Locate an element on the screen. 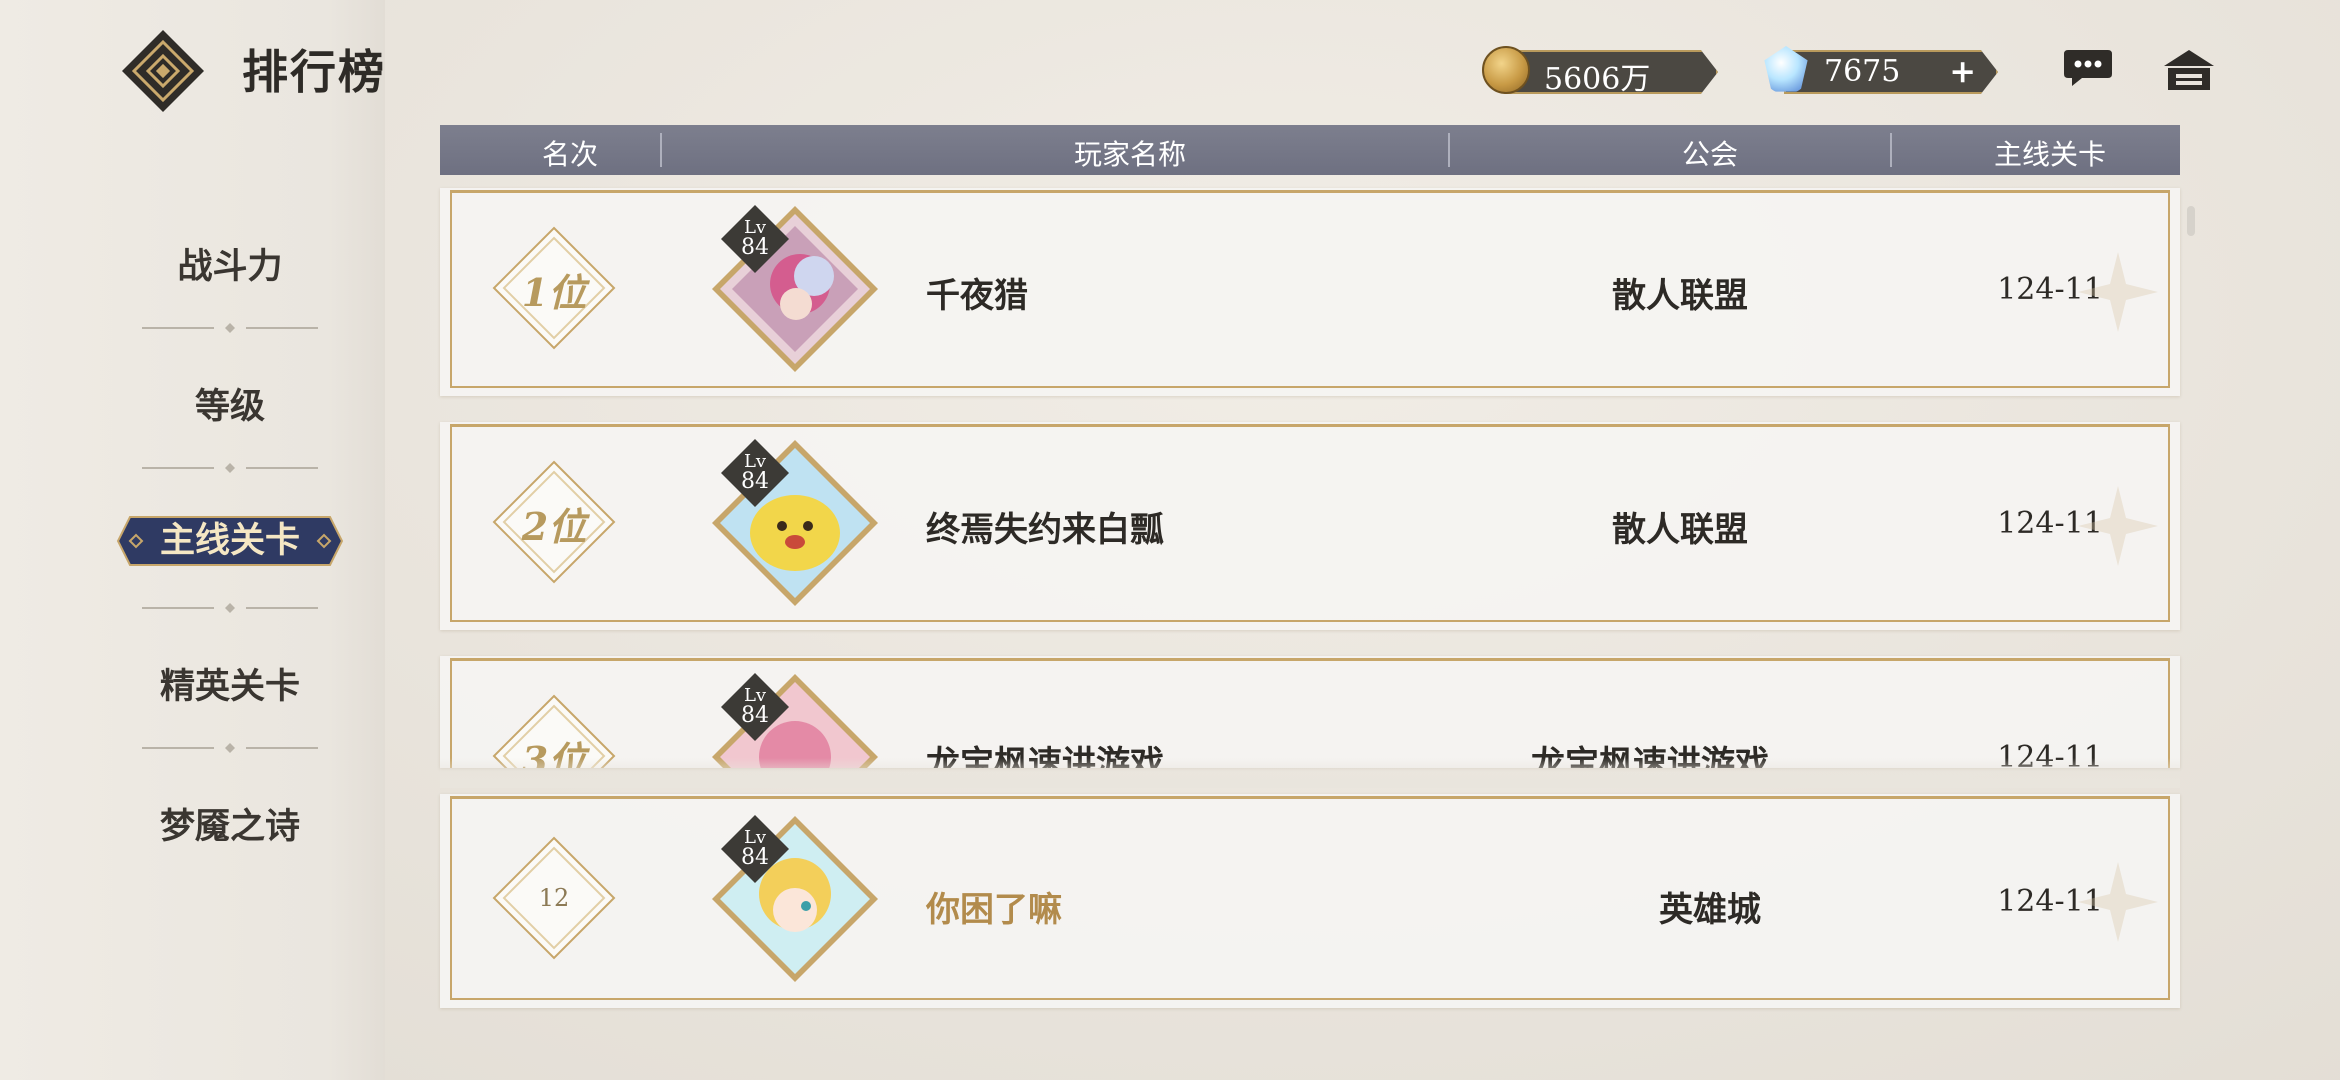 The image size is (2340, 1080). column-header-guild: 公会 is located at coordinates (1709, 154).